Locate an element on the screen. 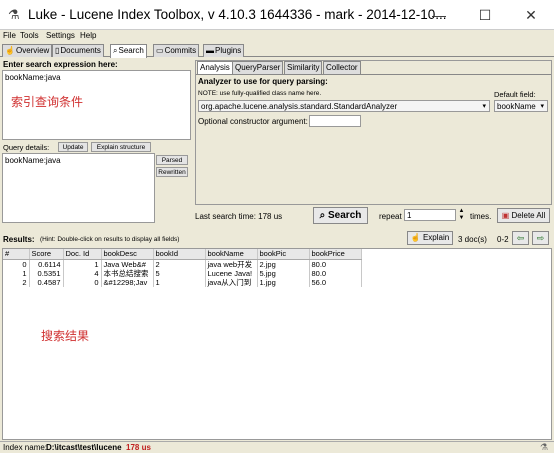 The height and width of the screenshot is (453, 554). repeat-spinner: ▲ ▼ is located at coordinates (461, 215).